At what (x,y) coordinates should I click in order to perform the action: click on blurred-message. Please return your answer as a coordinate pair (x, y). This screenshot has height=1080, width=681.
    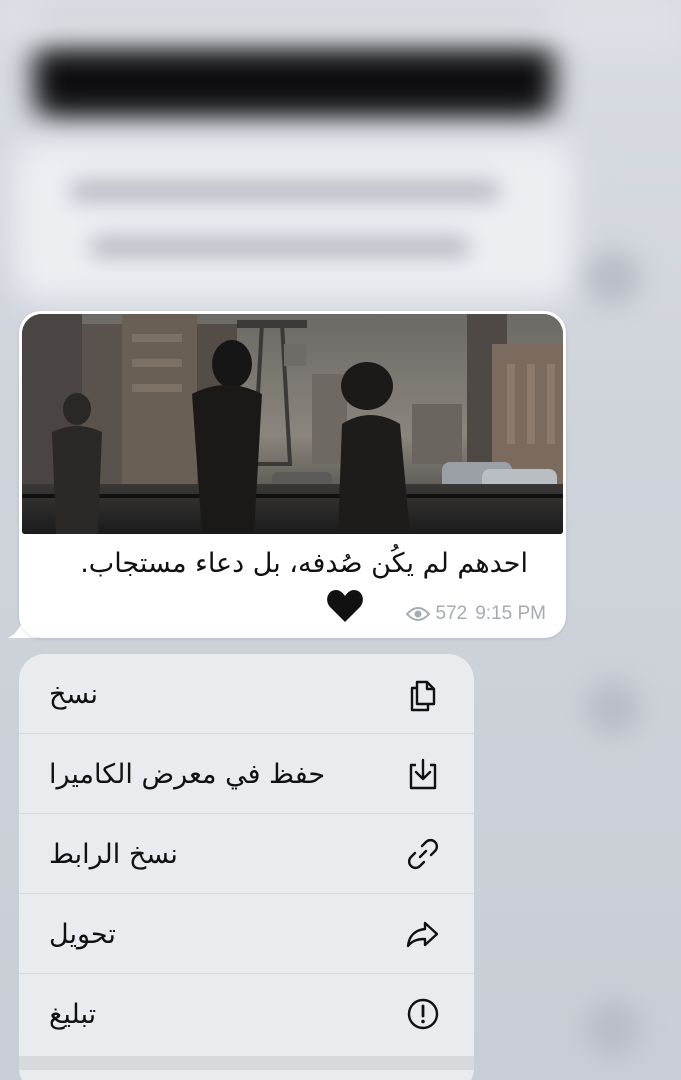
    Looking at the image, I should click on (294, 220).